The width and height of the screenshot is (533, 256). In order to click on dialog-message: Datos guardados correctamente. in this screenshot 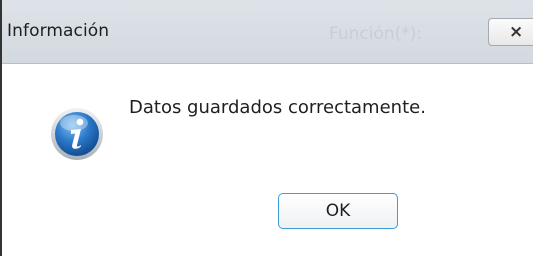, I will do `click(277, 107)`.